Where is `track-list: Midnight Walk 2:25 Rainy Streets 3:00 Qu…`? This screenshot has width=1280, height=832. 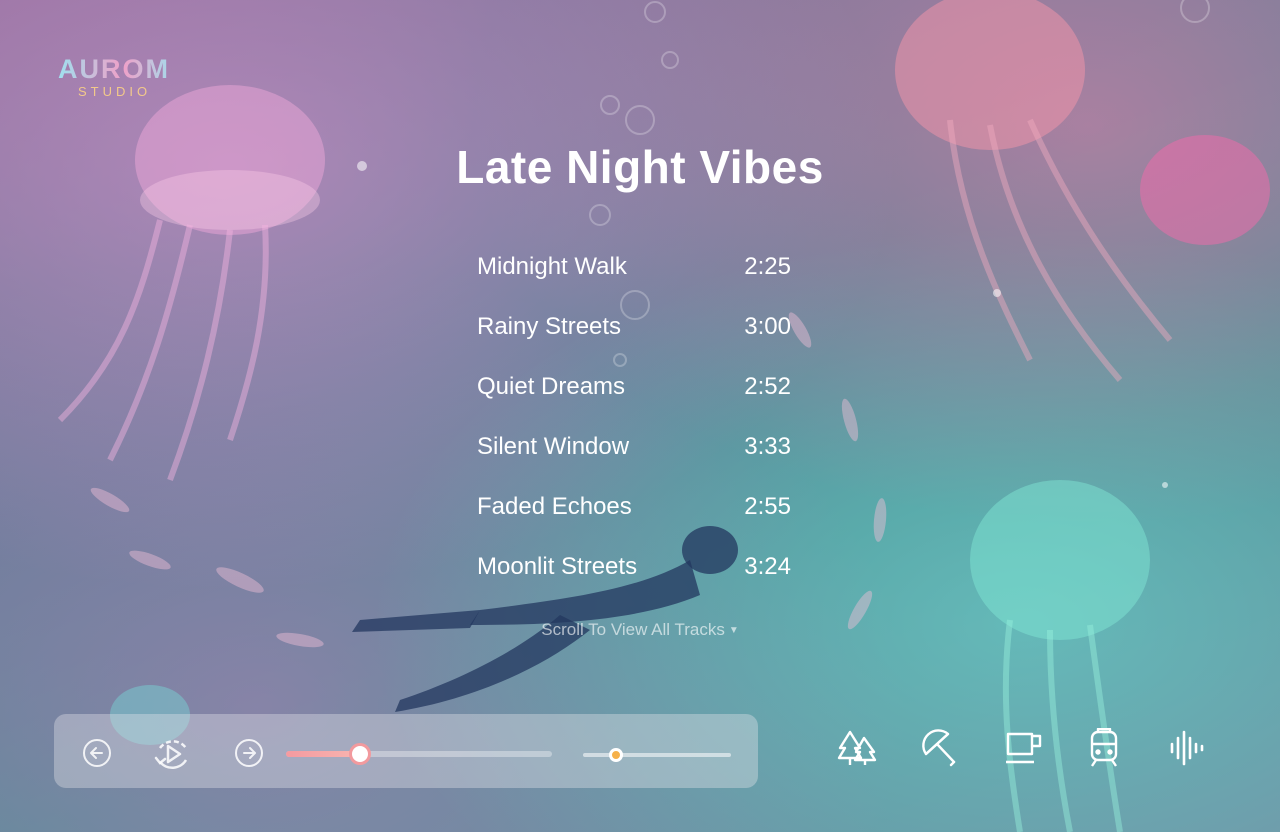 track-list: Midnight Walk 2:25 Rainy Streets 3:00 Qu… is located at coordinates (634, 428).